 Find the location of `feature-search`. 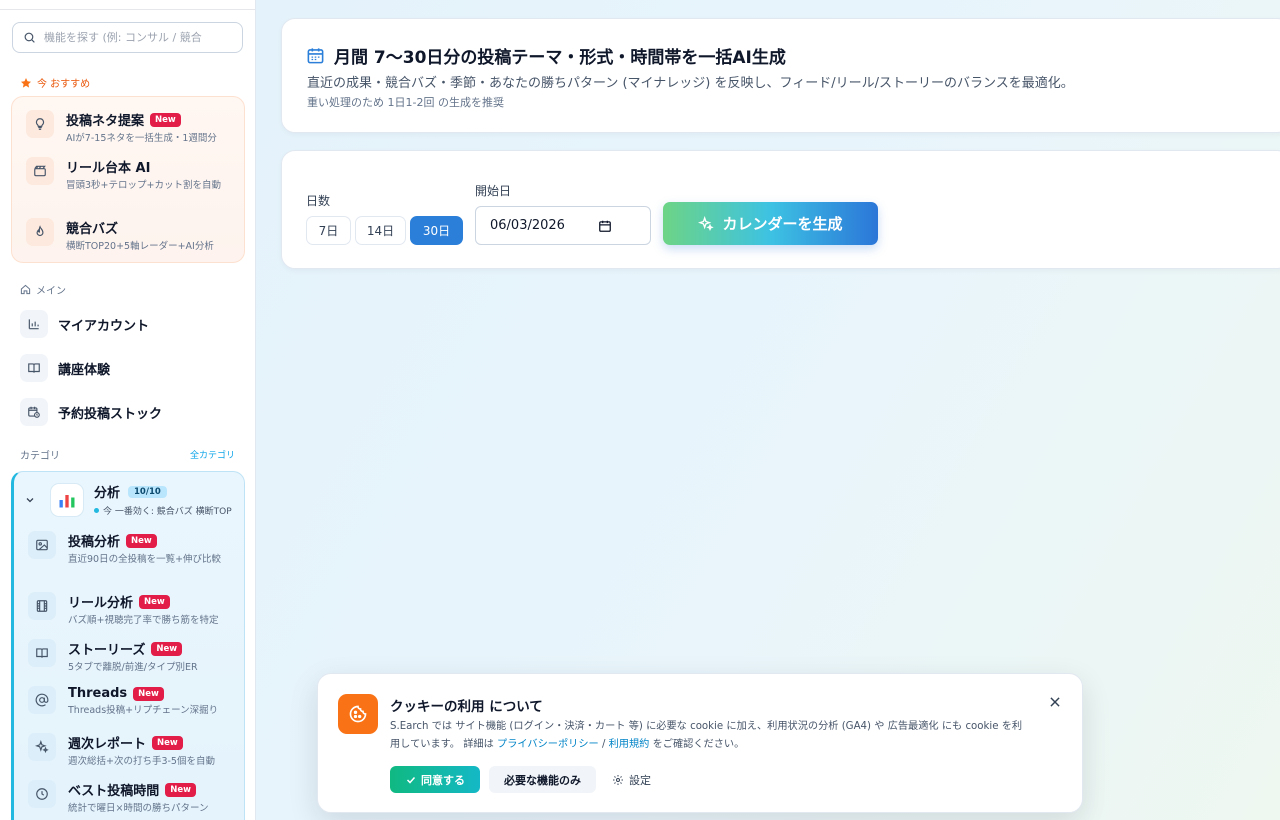

feature-search is located at coordinates (127, 37).